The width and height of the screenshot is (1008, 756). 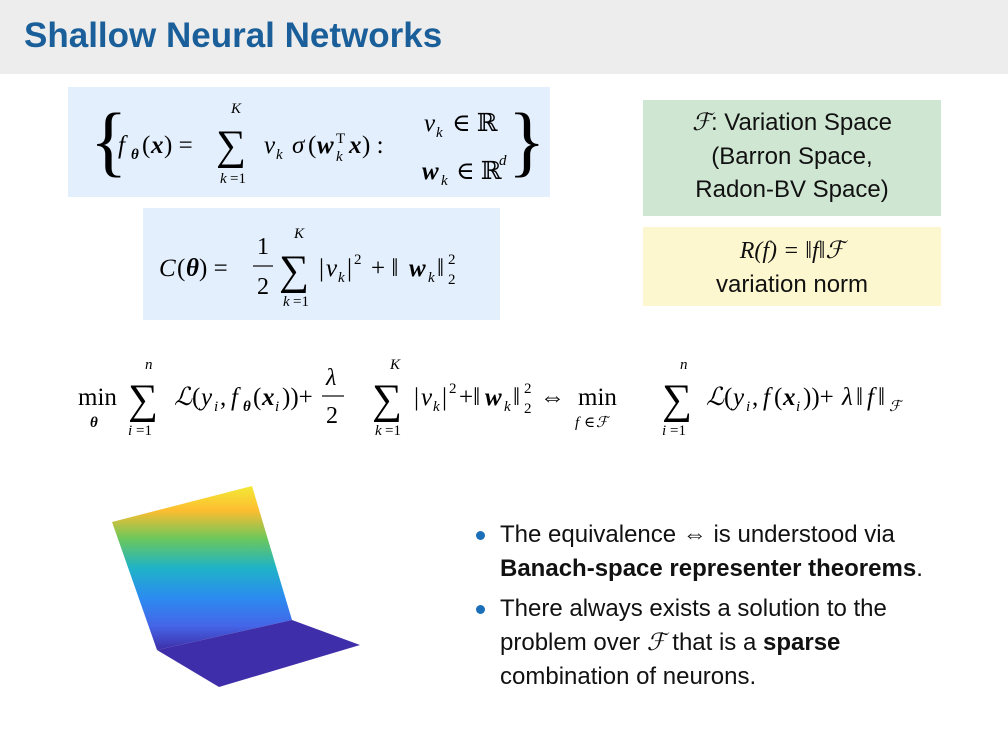 I want to click on variation-space-line2: (Barron Space,, so click(x=792, y=156).